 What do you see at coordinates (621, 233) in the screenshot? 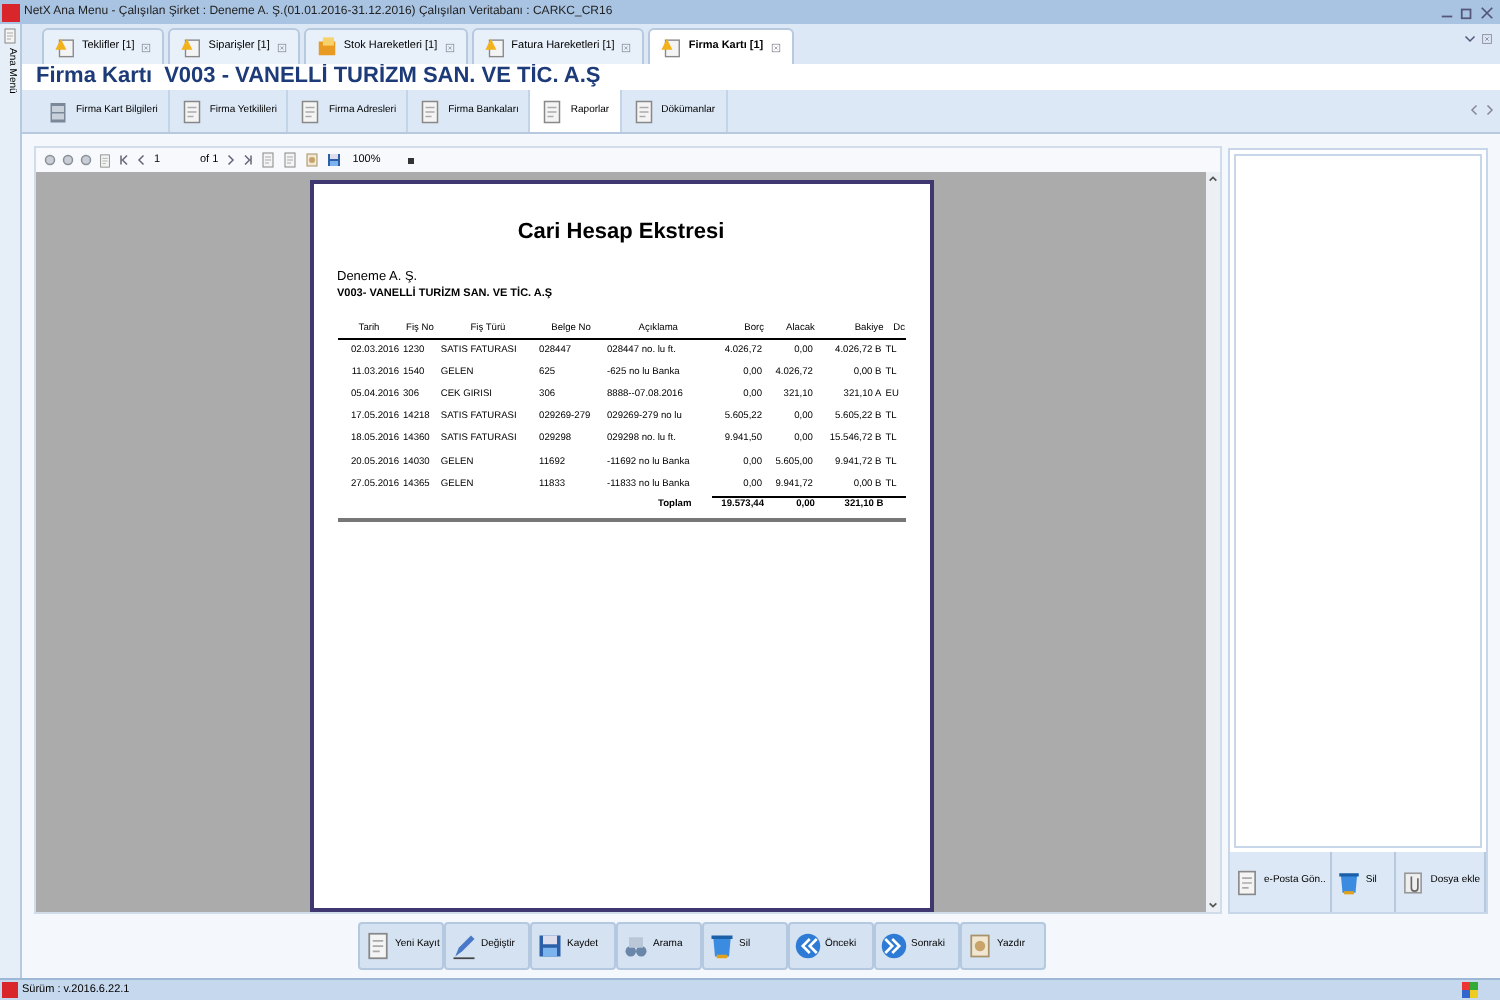
I see `report-title: Cari Hesap Ekstresi` at bounding box center [621, 233].